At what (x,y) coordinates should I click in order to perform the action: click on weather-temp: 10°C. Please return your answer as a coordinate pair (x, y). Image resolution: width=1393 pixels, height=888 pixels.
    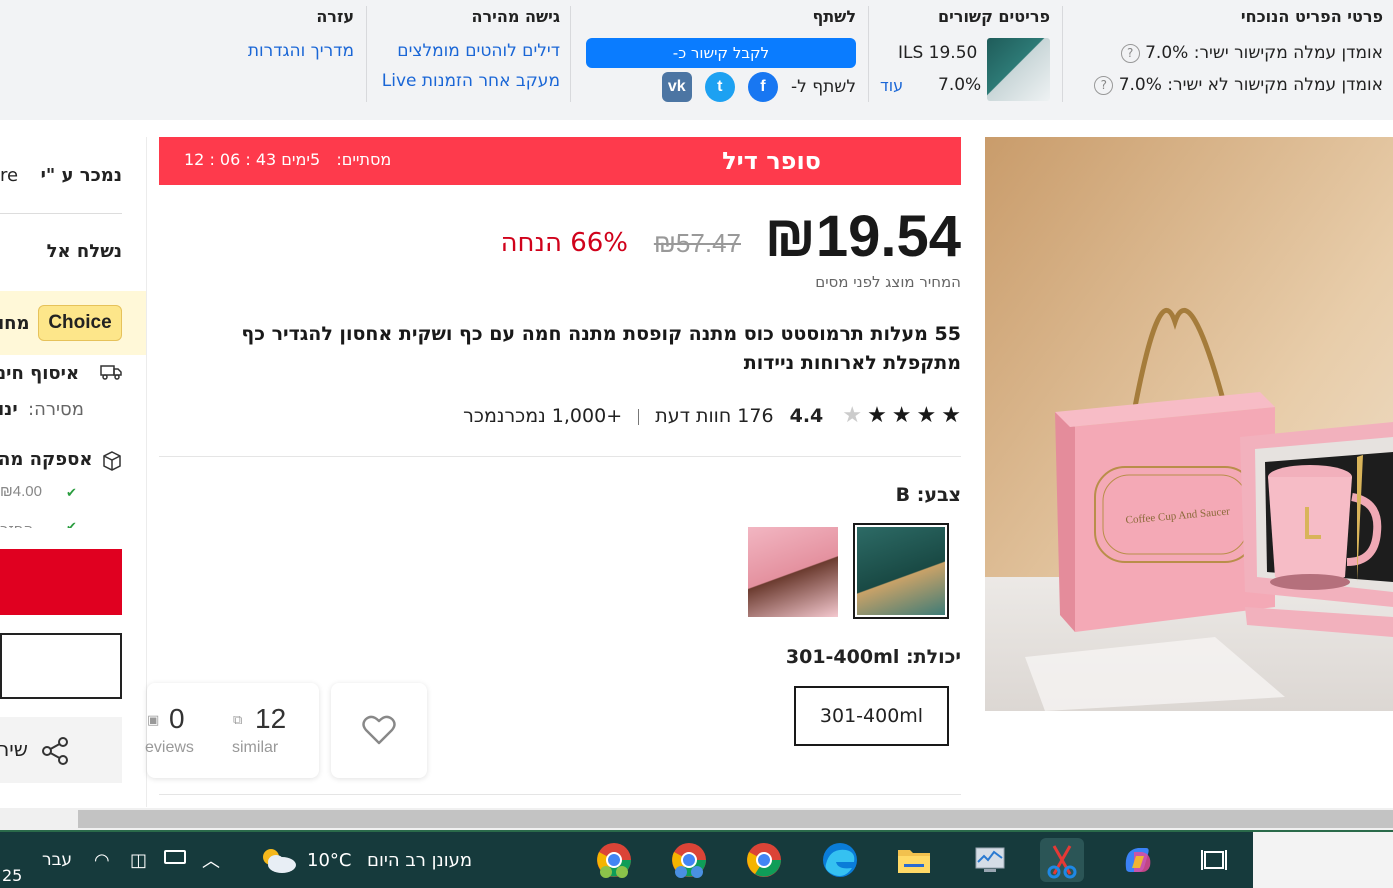
    Looking at the image, I should click on (329, 860).